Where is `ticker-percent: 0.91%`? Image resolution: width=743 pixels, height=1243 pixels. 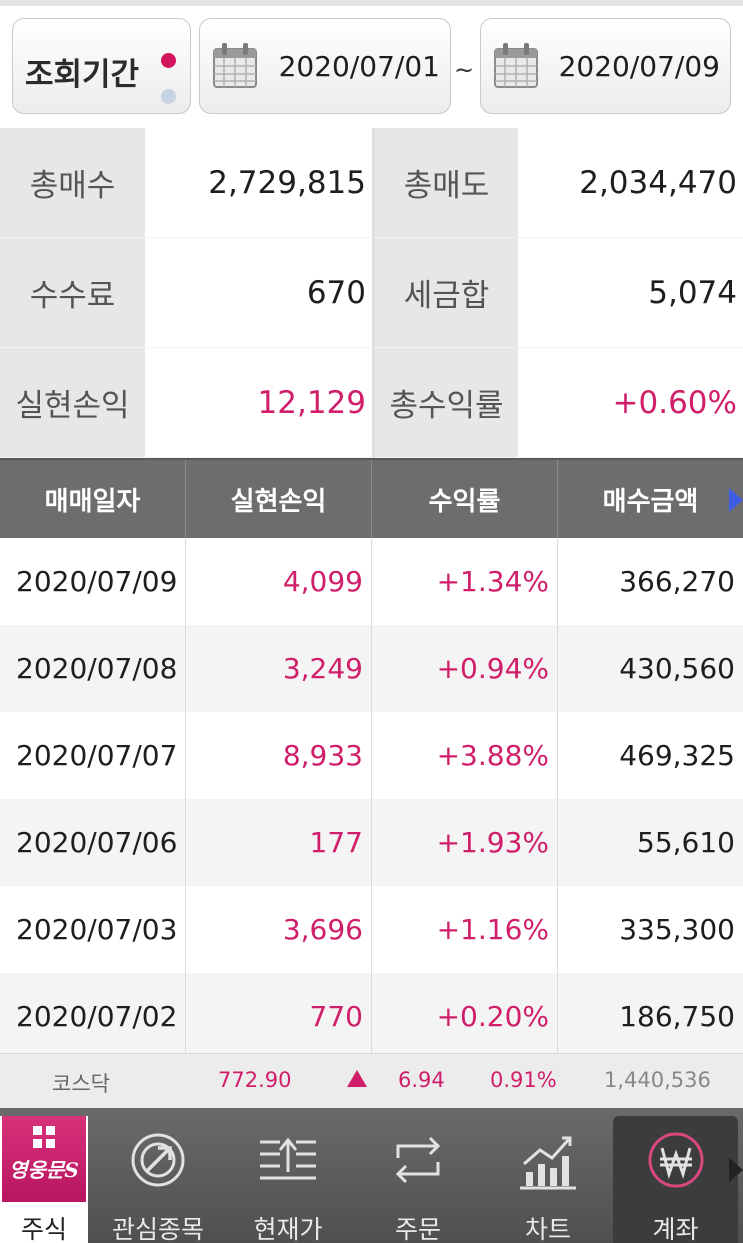
ticker-percent: 0.91% is located at coordinates (523, 1080).